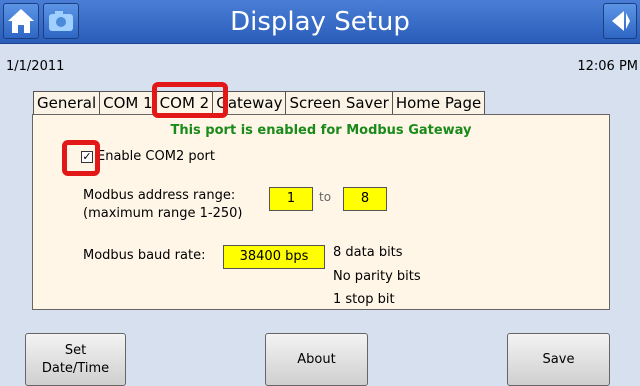  I want to click on tab-general: General, so click(67, 103).